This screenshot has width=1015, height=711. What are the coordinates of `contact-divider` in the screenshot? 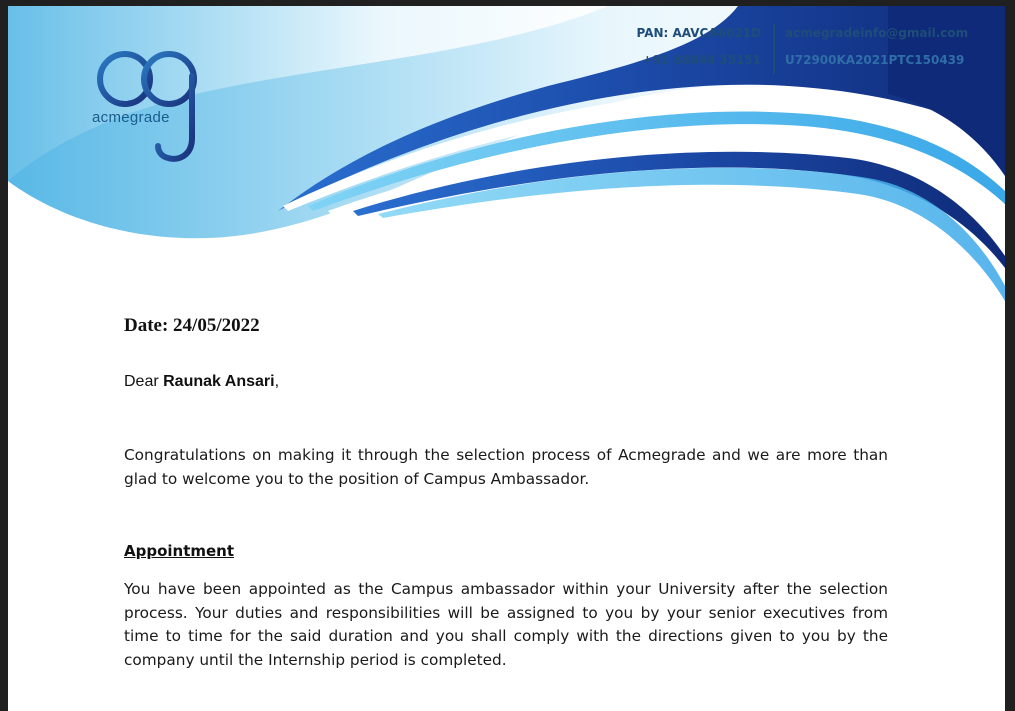 It's located at (774, 49).